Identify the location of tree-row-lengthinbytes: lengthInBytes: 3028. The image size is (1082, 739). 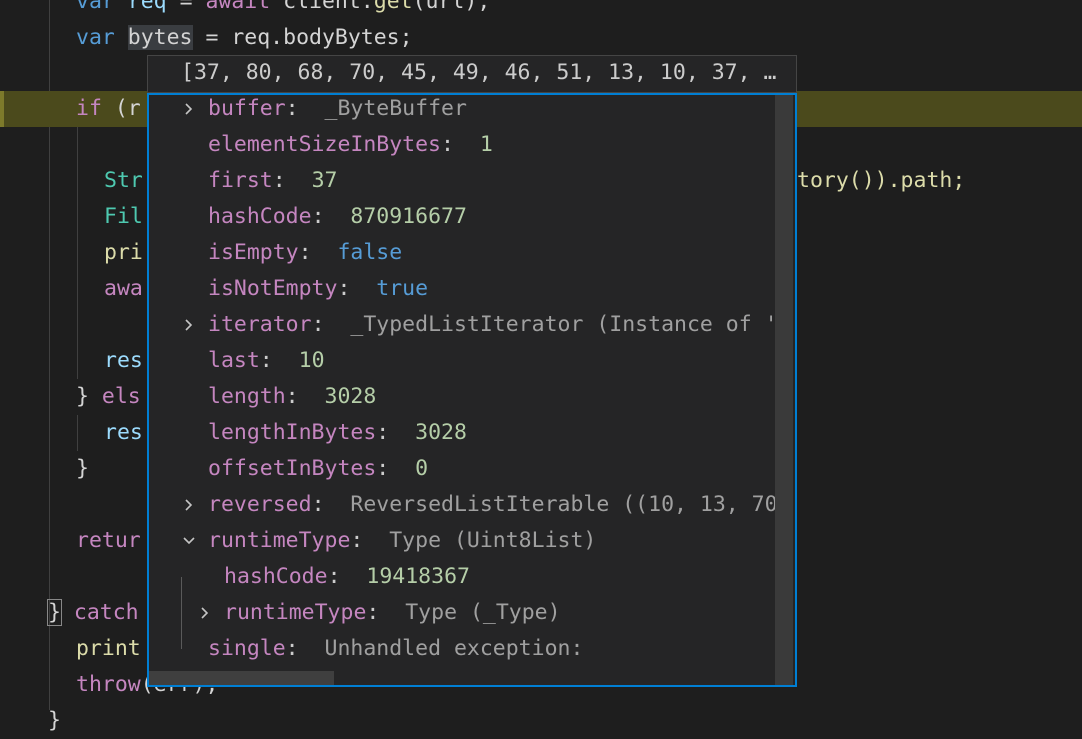
(337, 433).